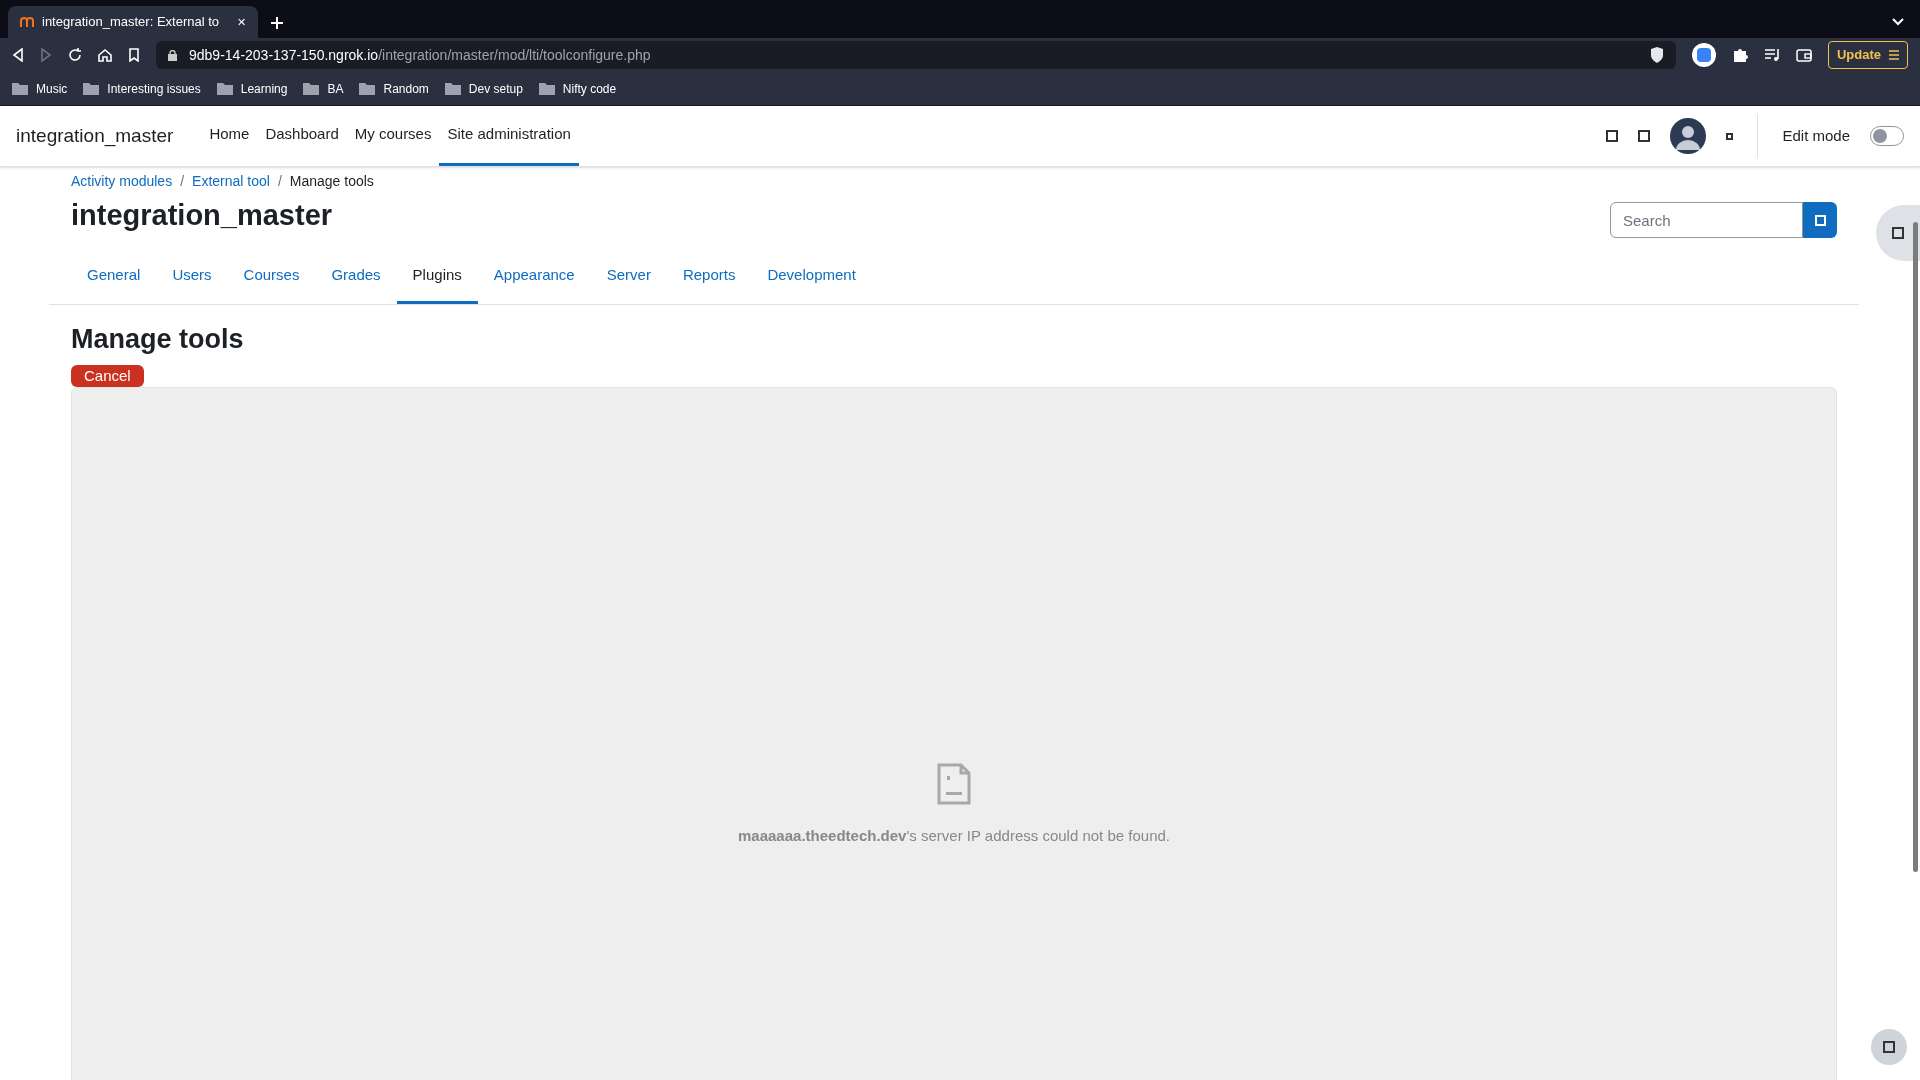 The image size is (1920, 1080). What do you see at coordinates (231, 181) in the screenshot?
I see `breadcrumb-link: External tool` at bounding box center [231, 181].